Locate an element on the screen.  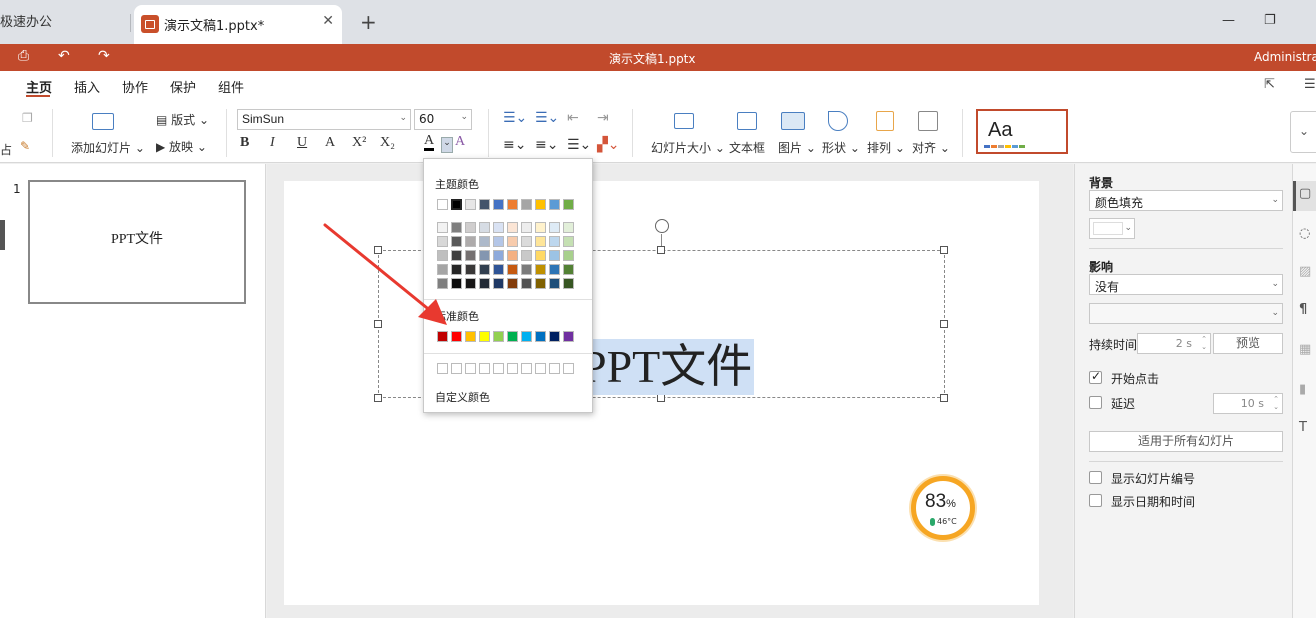
slide-size-button: 幻灯片大小 ⌄ is located at coordinates (688, 147).